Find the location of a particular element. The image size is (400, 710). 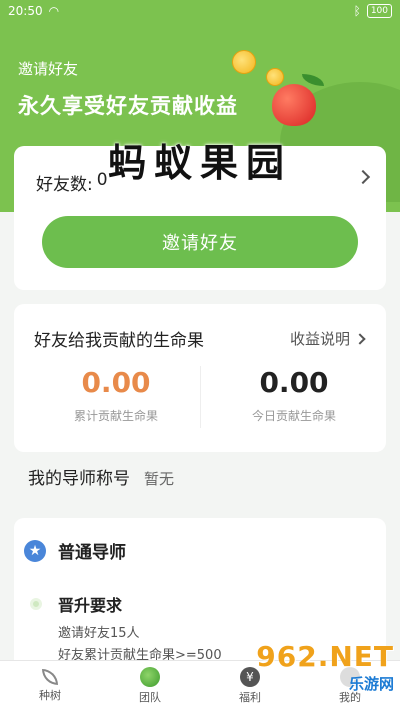

today-contribution-stat: 0.00 今日贡献生命果 is located at coordinates (294, 395).